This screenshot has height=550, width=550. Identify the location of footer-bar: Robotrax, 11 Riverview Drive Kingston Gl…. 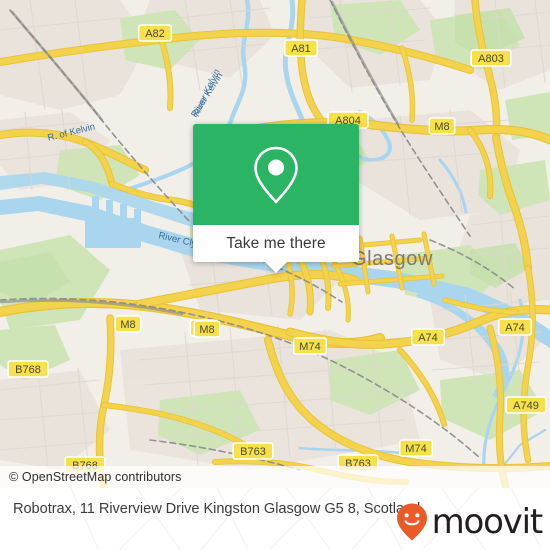
(275, 519).